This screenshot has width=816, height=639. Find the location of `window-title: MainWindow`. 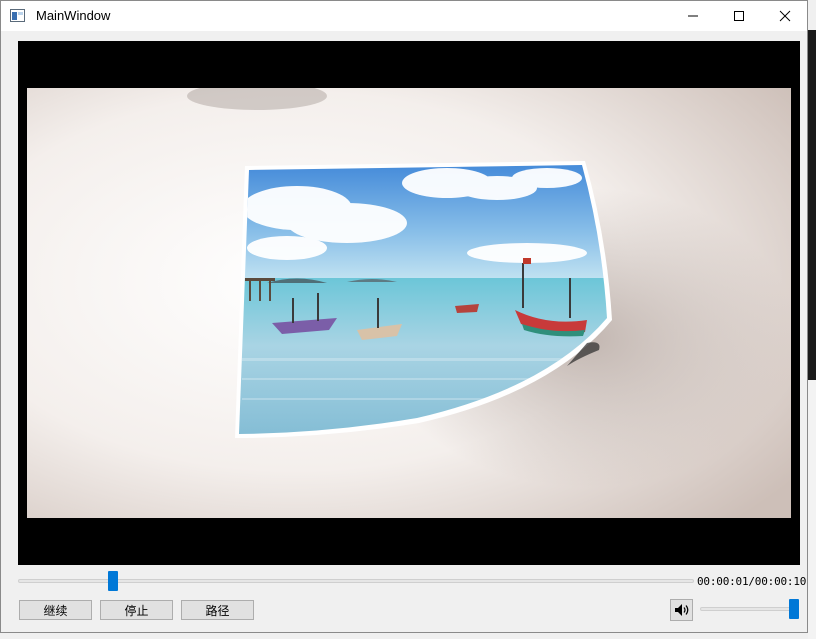

window-title: MainWindow is located at coordinates (73, 15).